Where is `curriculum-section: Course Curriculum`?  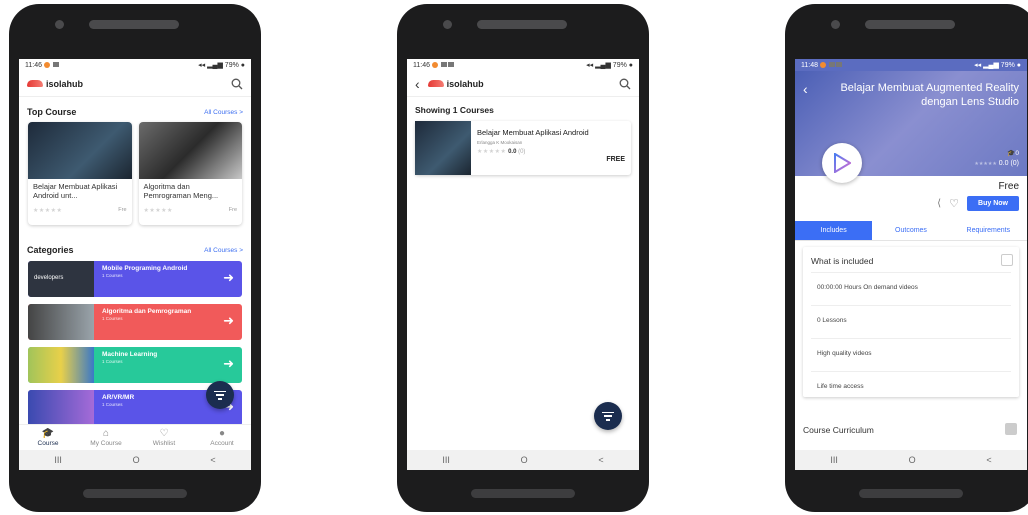
curriculum-section: Course Curriculum is located at coordinates (911, 429).